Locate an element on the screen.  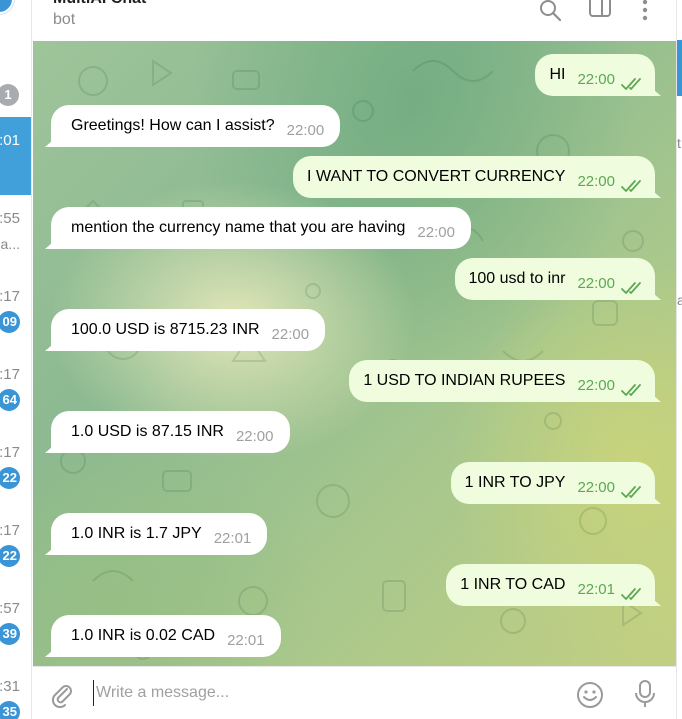
chat-list-item: :17 09 is located at coordinates (15, 312).